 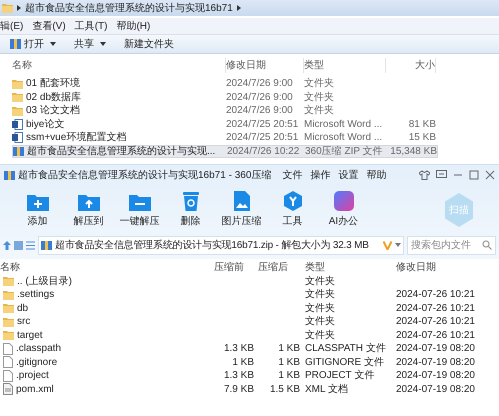 I want to click on tool-button: 删除, so click(x=190, y=209).